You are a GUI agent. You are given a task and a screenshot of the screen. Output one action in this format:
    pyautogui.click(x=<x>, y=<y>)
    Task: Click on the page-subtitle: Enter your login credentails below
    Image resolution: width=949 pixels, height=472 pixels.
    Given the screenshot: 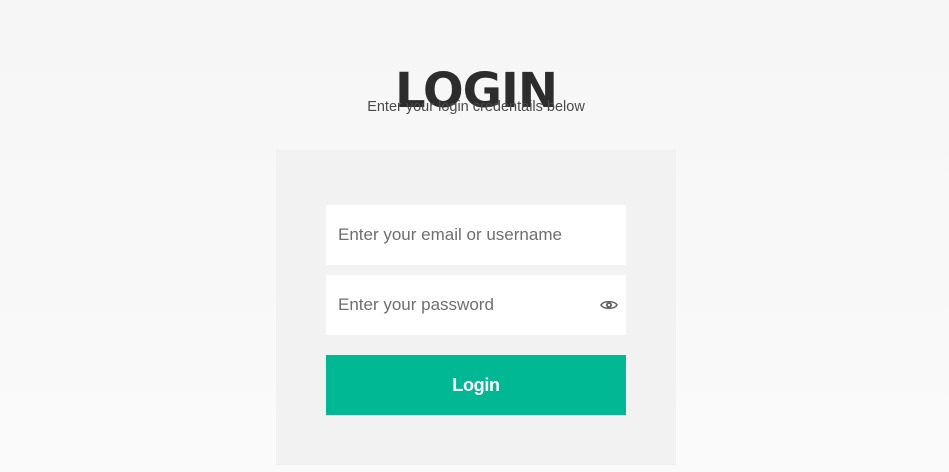 What is the action you would take?
    pyautogui.click(x=476, y=107)
    